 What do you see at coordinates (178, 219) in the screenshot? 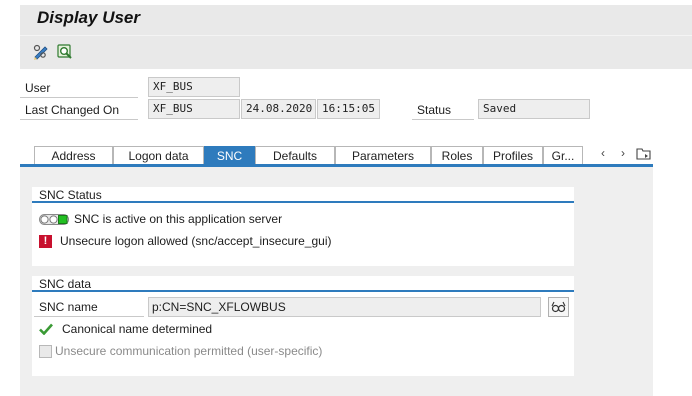
I see `snc-active-text: SNC is active on this application server` at bounding box center [178, 219].